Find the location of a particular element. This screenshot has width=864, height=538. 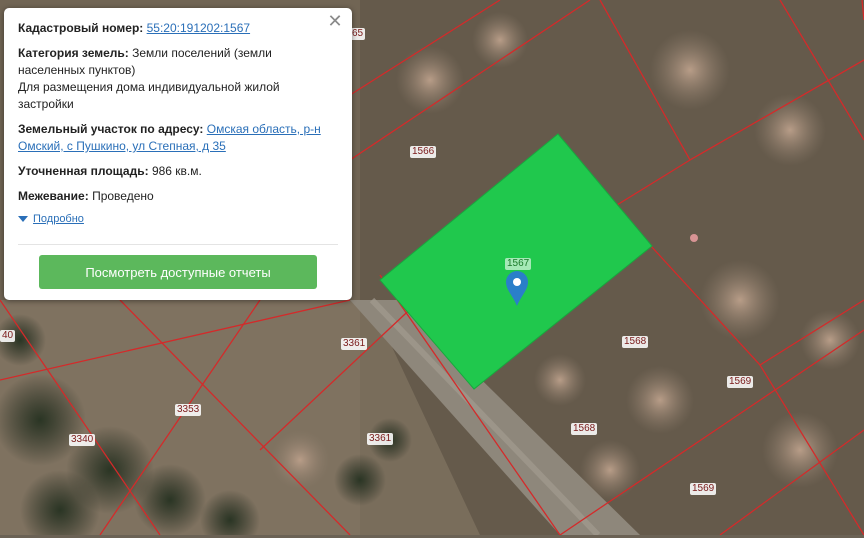

survey-row: Межевание: Проведено is located at coordinates (178, 196).